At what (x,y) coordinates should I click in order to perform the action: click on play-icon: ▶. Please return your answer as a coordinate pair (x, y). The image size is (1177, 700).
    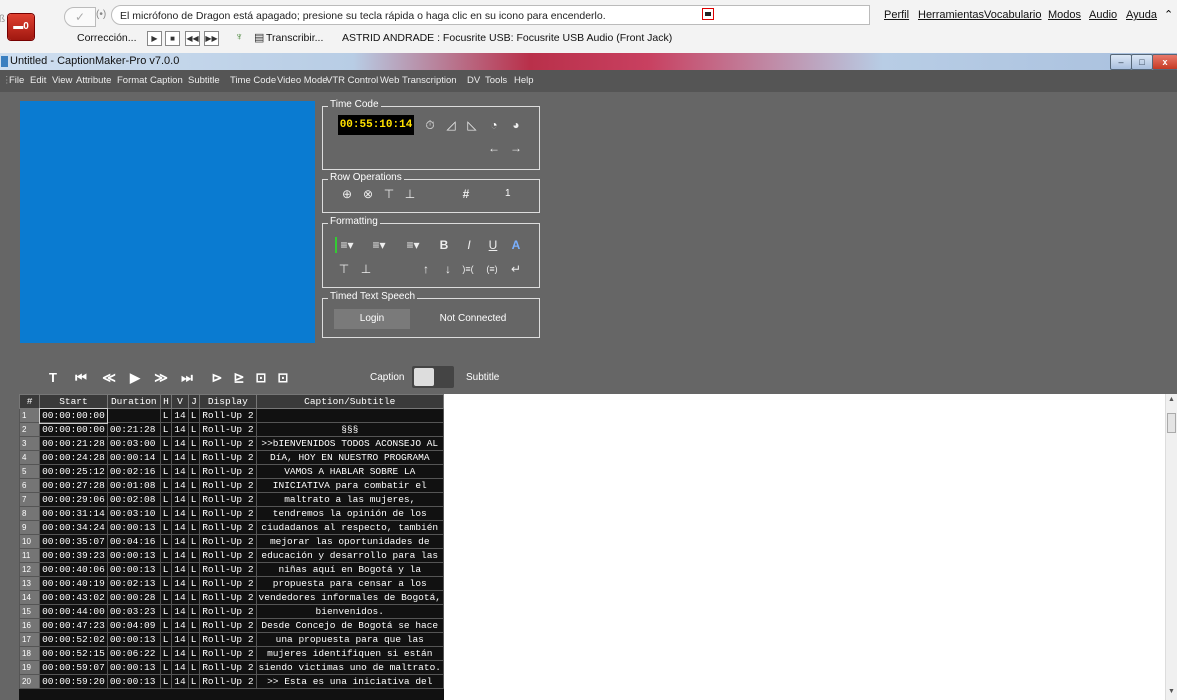
    Looking at the image, I should click on (135, 378).